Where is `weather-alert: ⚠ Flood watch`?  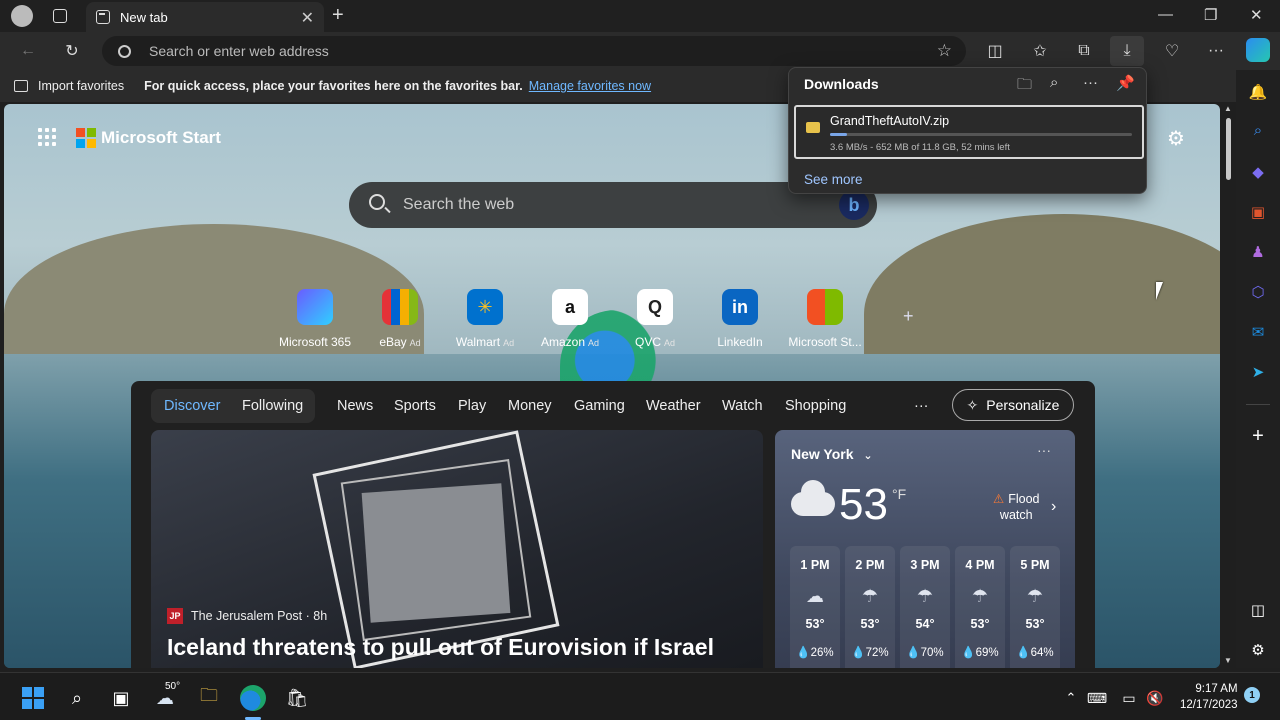
weather-alert: ⚠ Flood watch is located at coordinates (1016, 507).